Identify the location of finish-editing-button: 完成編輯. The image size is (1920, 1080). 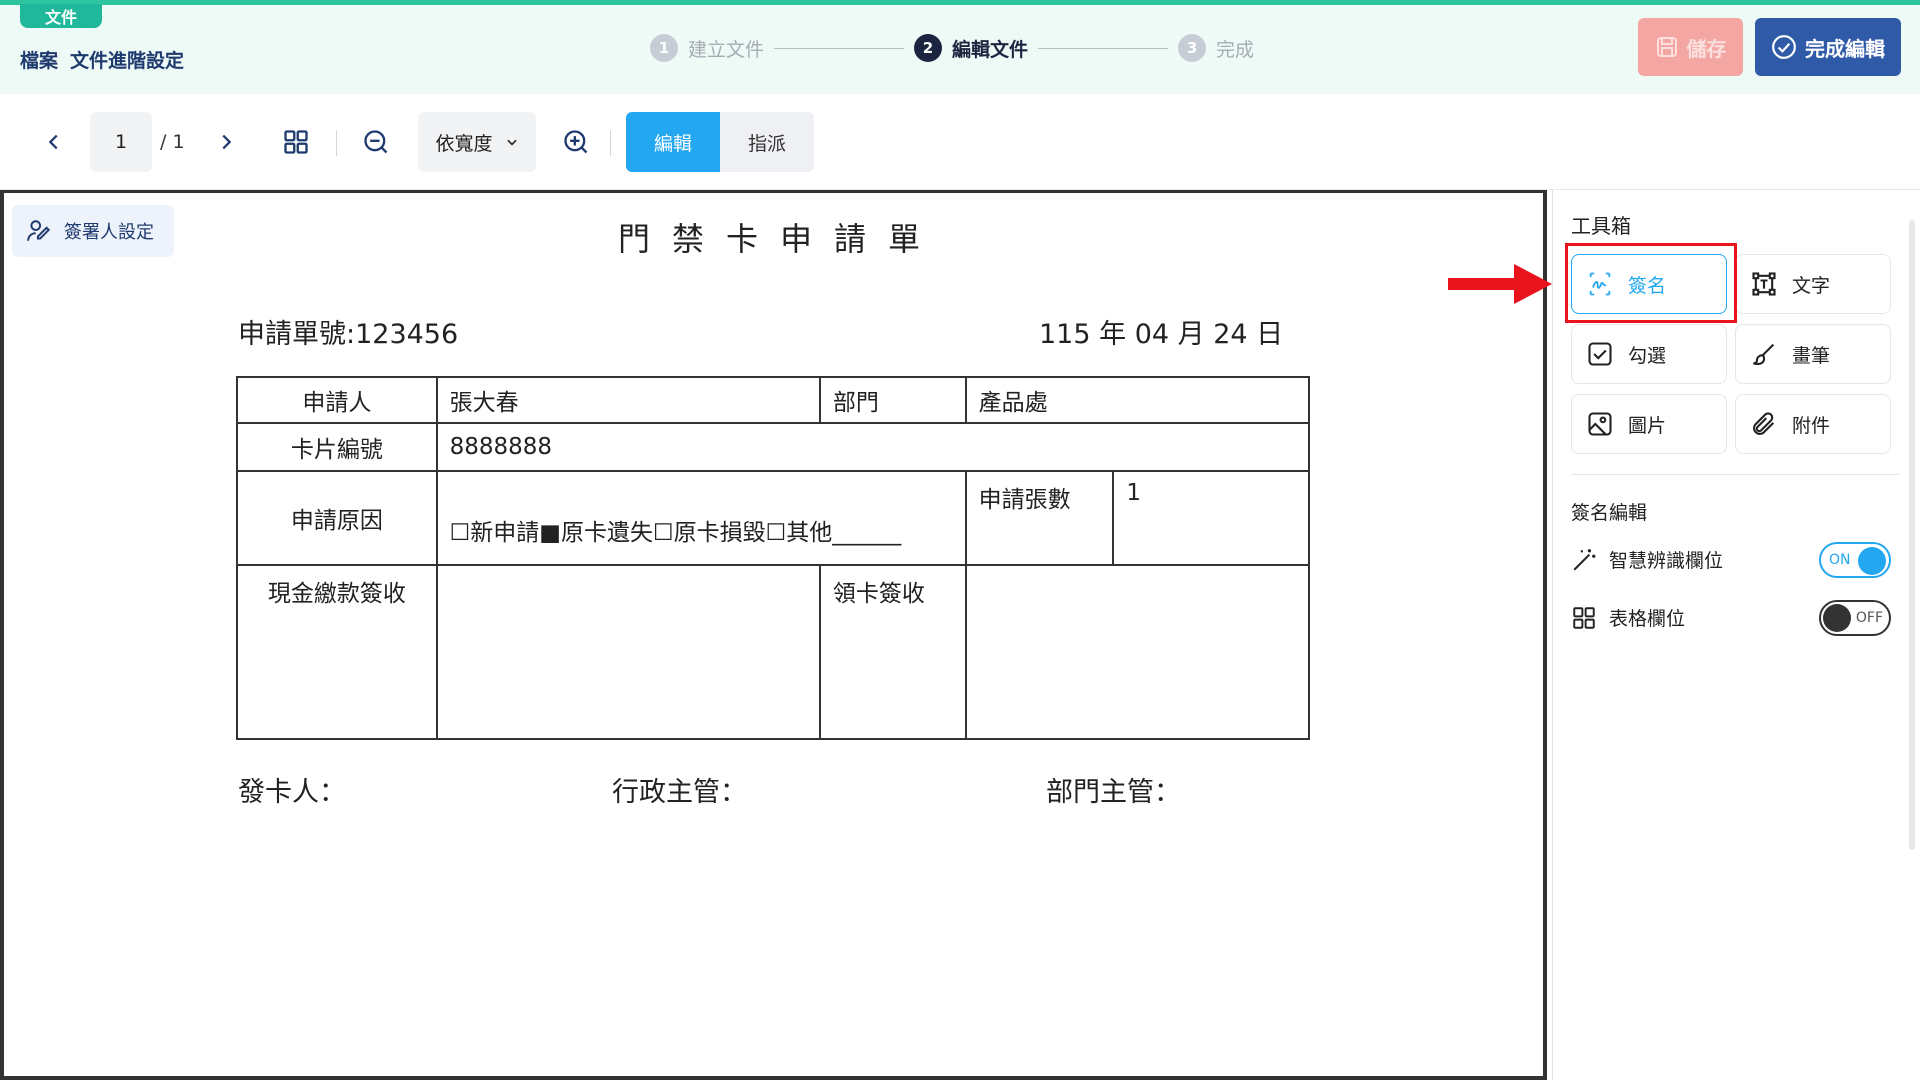
(1828, 47).